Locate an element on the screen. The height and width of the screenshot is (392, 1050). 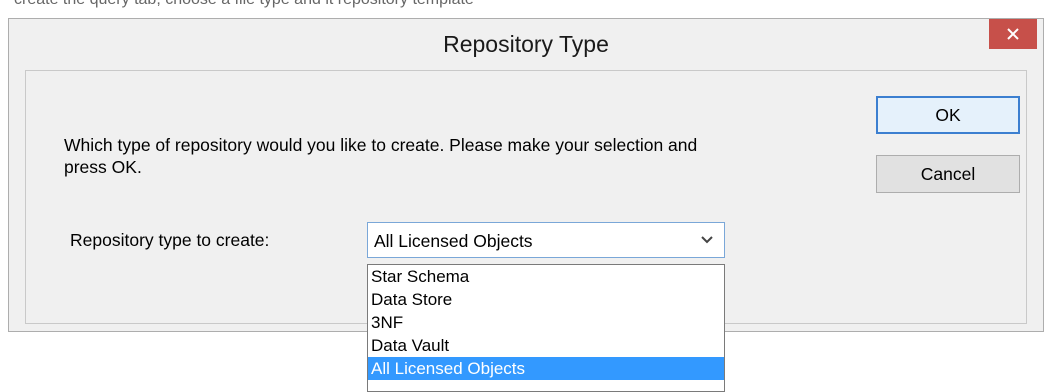
close-button is located at coordinates (1013, 34).